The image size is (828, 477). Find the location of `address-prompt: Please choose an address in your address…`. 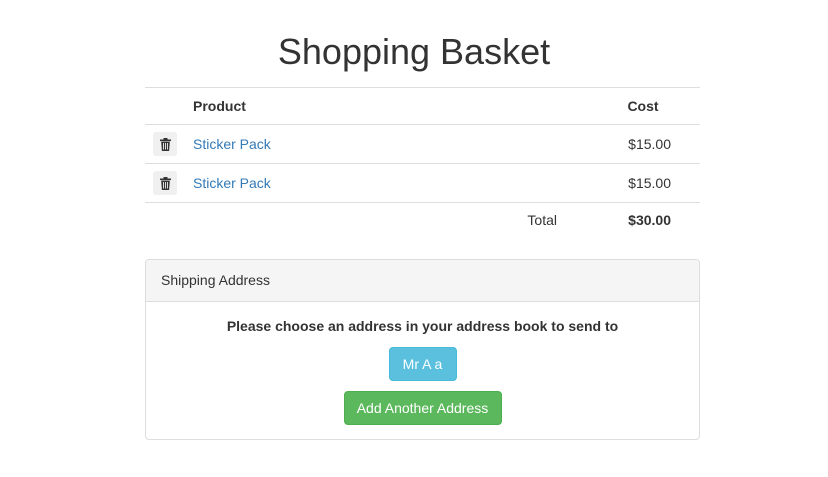

address-prompt: Please choose an address in your address… is located at coordinates (422, 326).